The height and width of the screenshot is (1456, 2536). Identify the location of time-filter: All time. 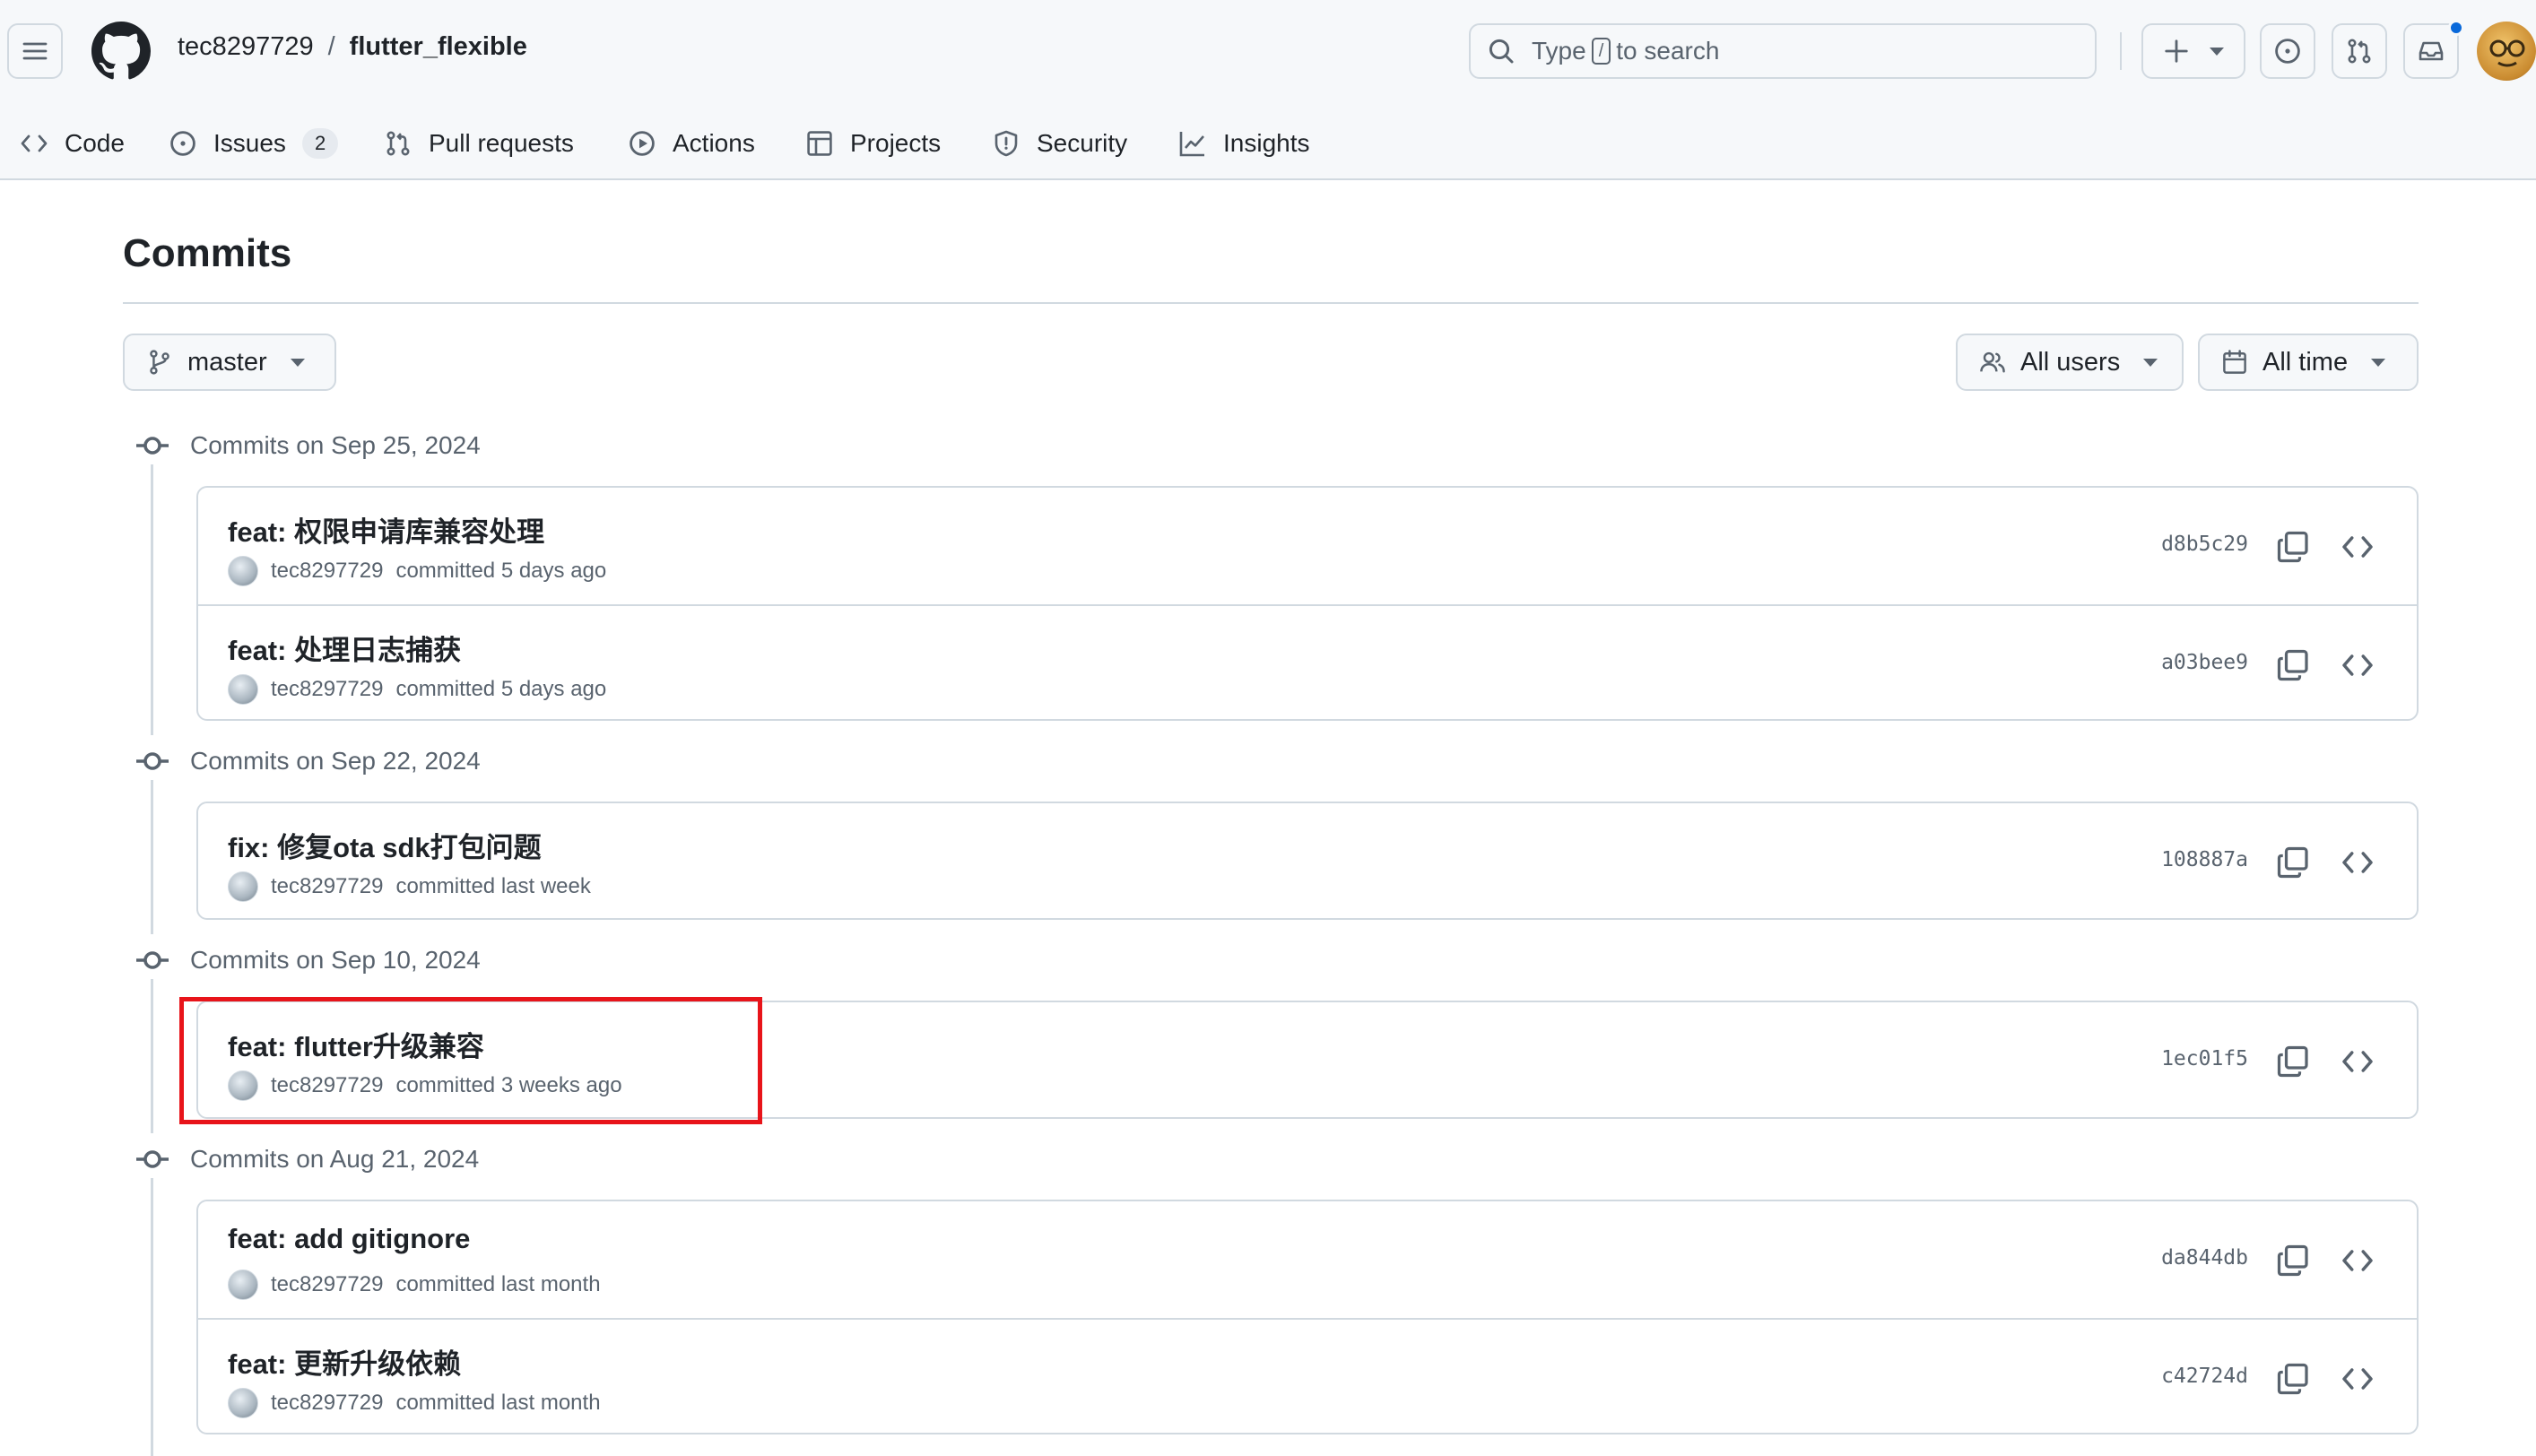
(2308, 362).